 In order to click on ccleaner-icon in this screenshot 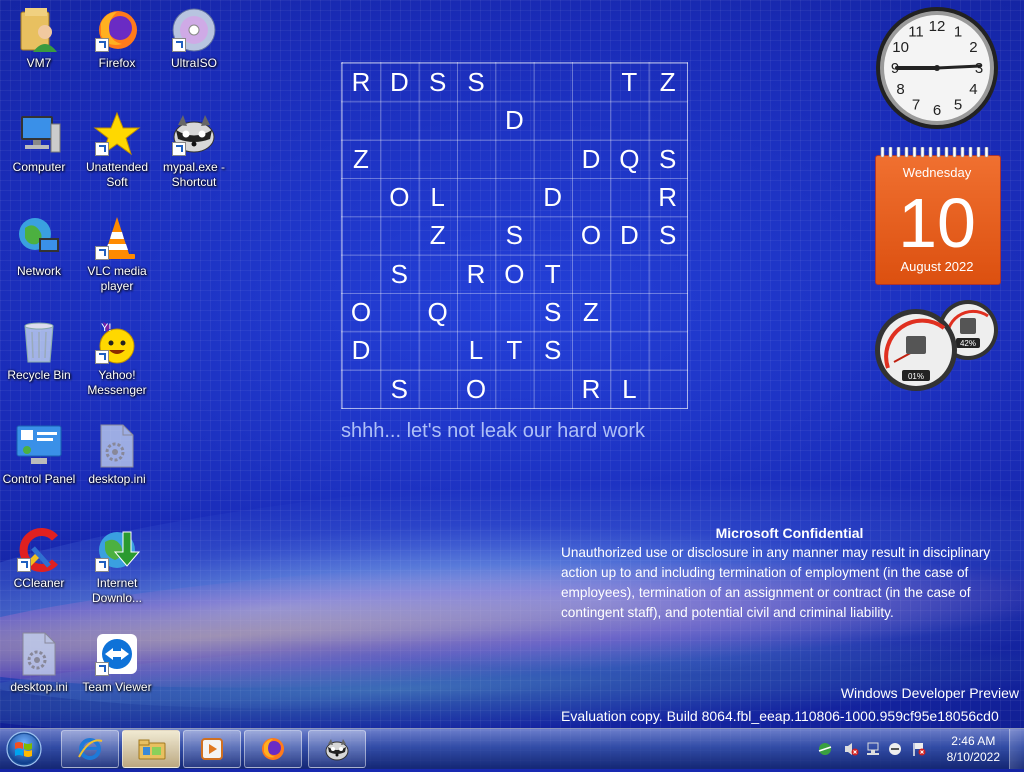, I will do `click(39, 550)`.